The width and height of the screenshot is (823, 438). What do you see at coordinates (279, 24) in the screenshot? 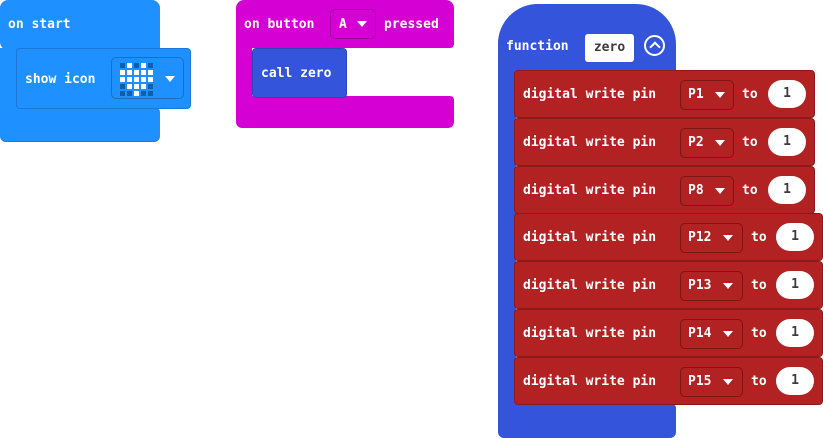
I see `on-button-label: on button` at bounding box center [279, 24].